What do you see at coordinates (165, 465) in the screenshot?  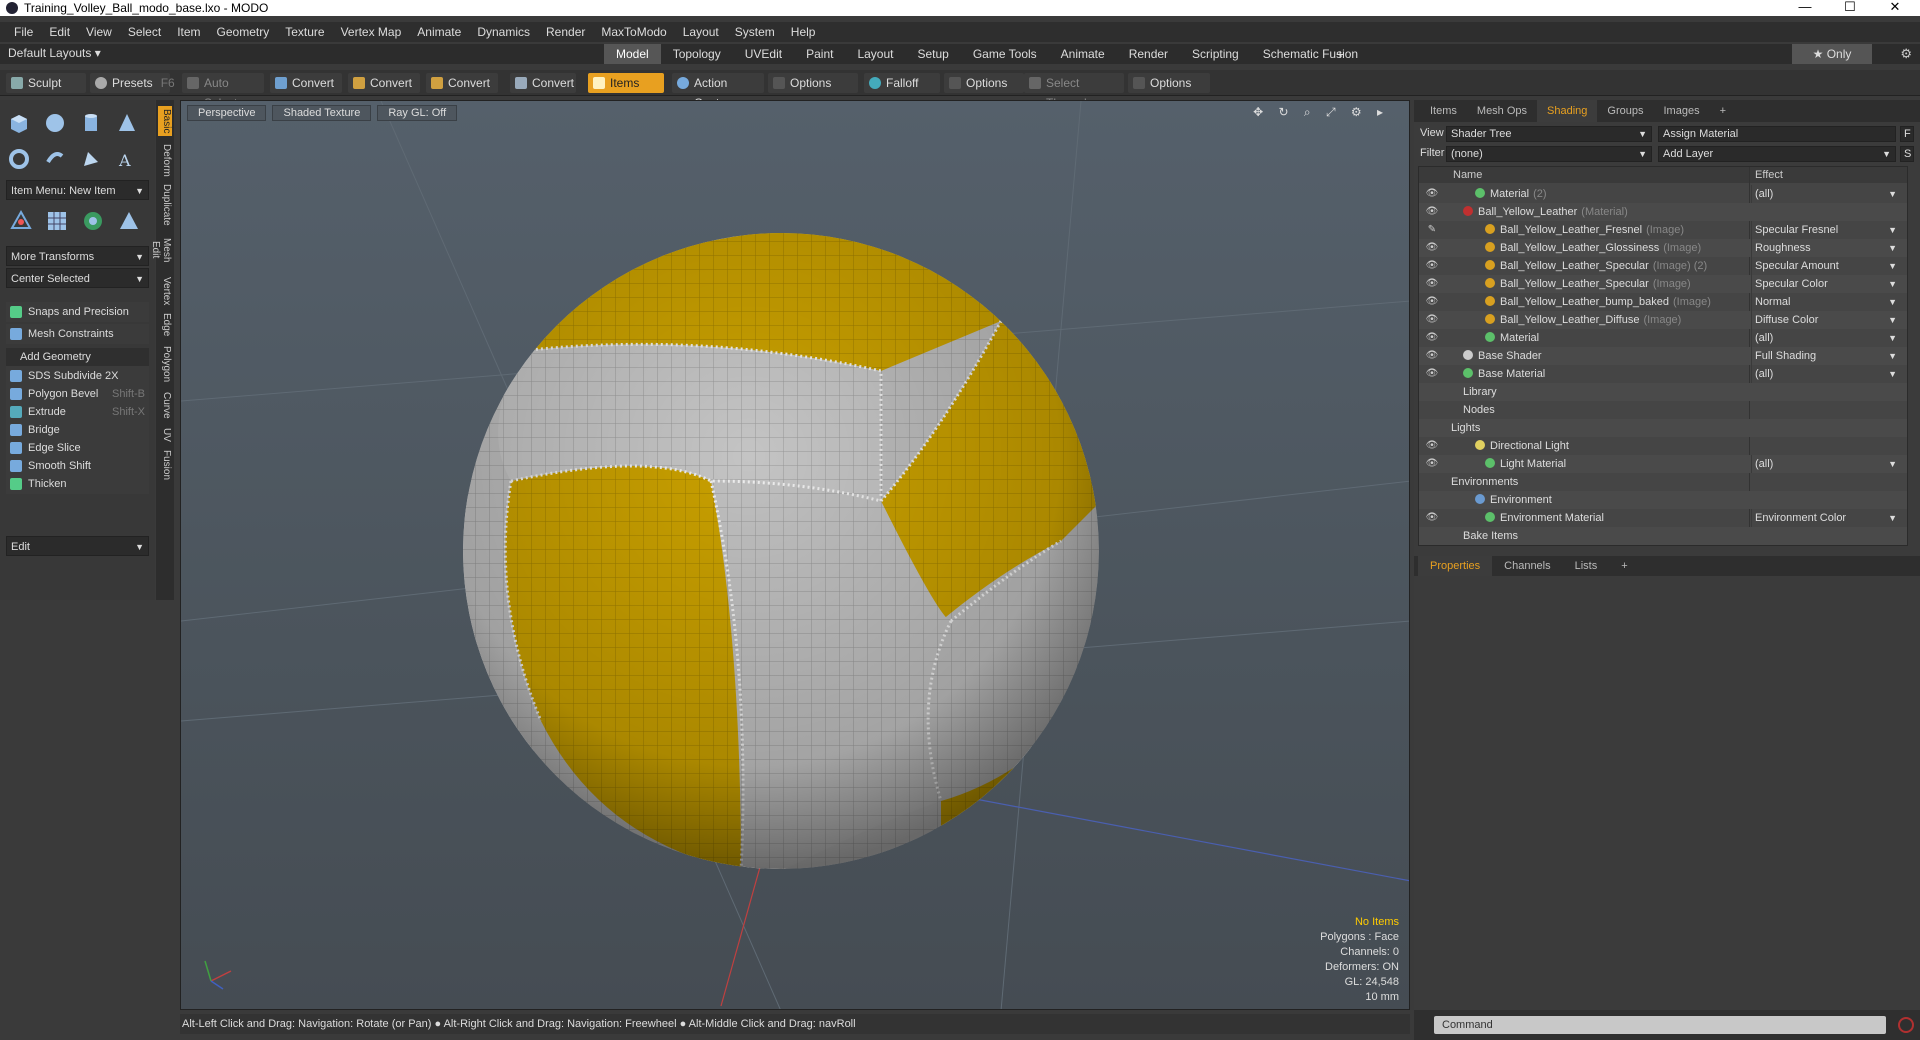 I see `side-tab-fusion: Fusion` at bounding box center [165, 465].